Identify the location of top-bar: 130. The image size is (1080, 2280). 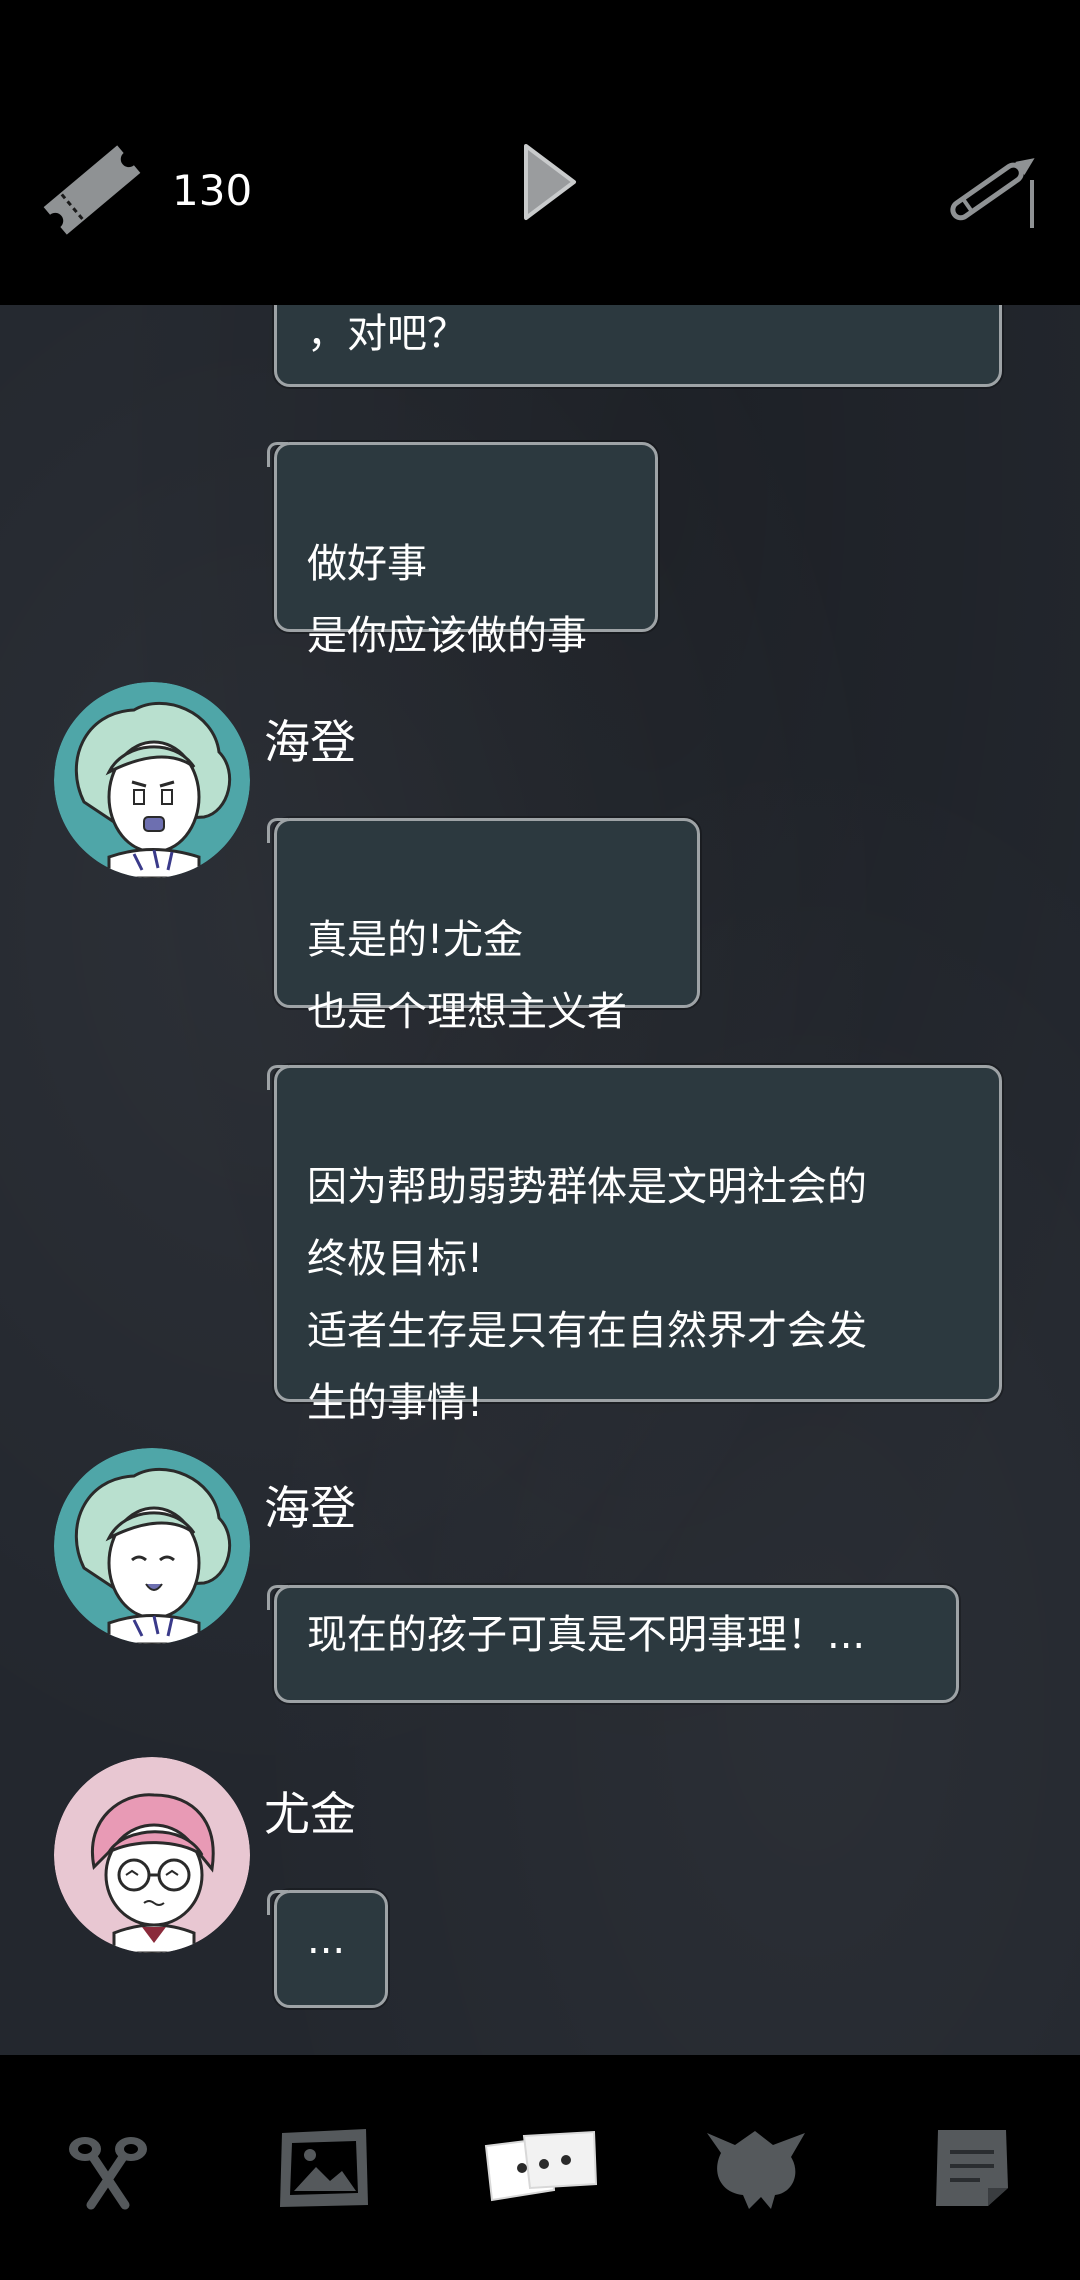
(540, 152).